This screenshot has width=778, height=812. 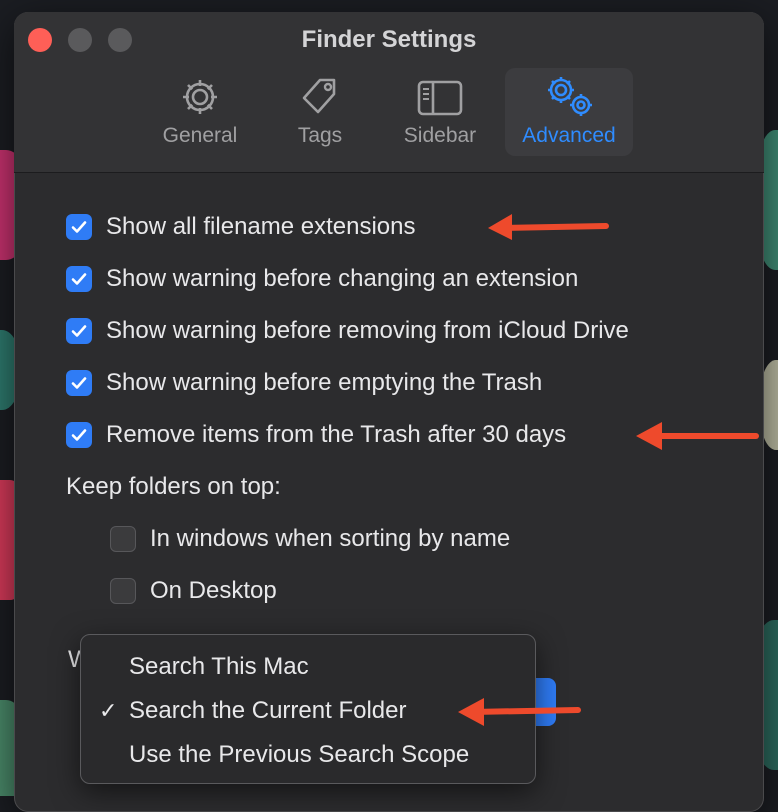 I want to click on gear-icon, so click(x=200, y=97).